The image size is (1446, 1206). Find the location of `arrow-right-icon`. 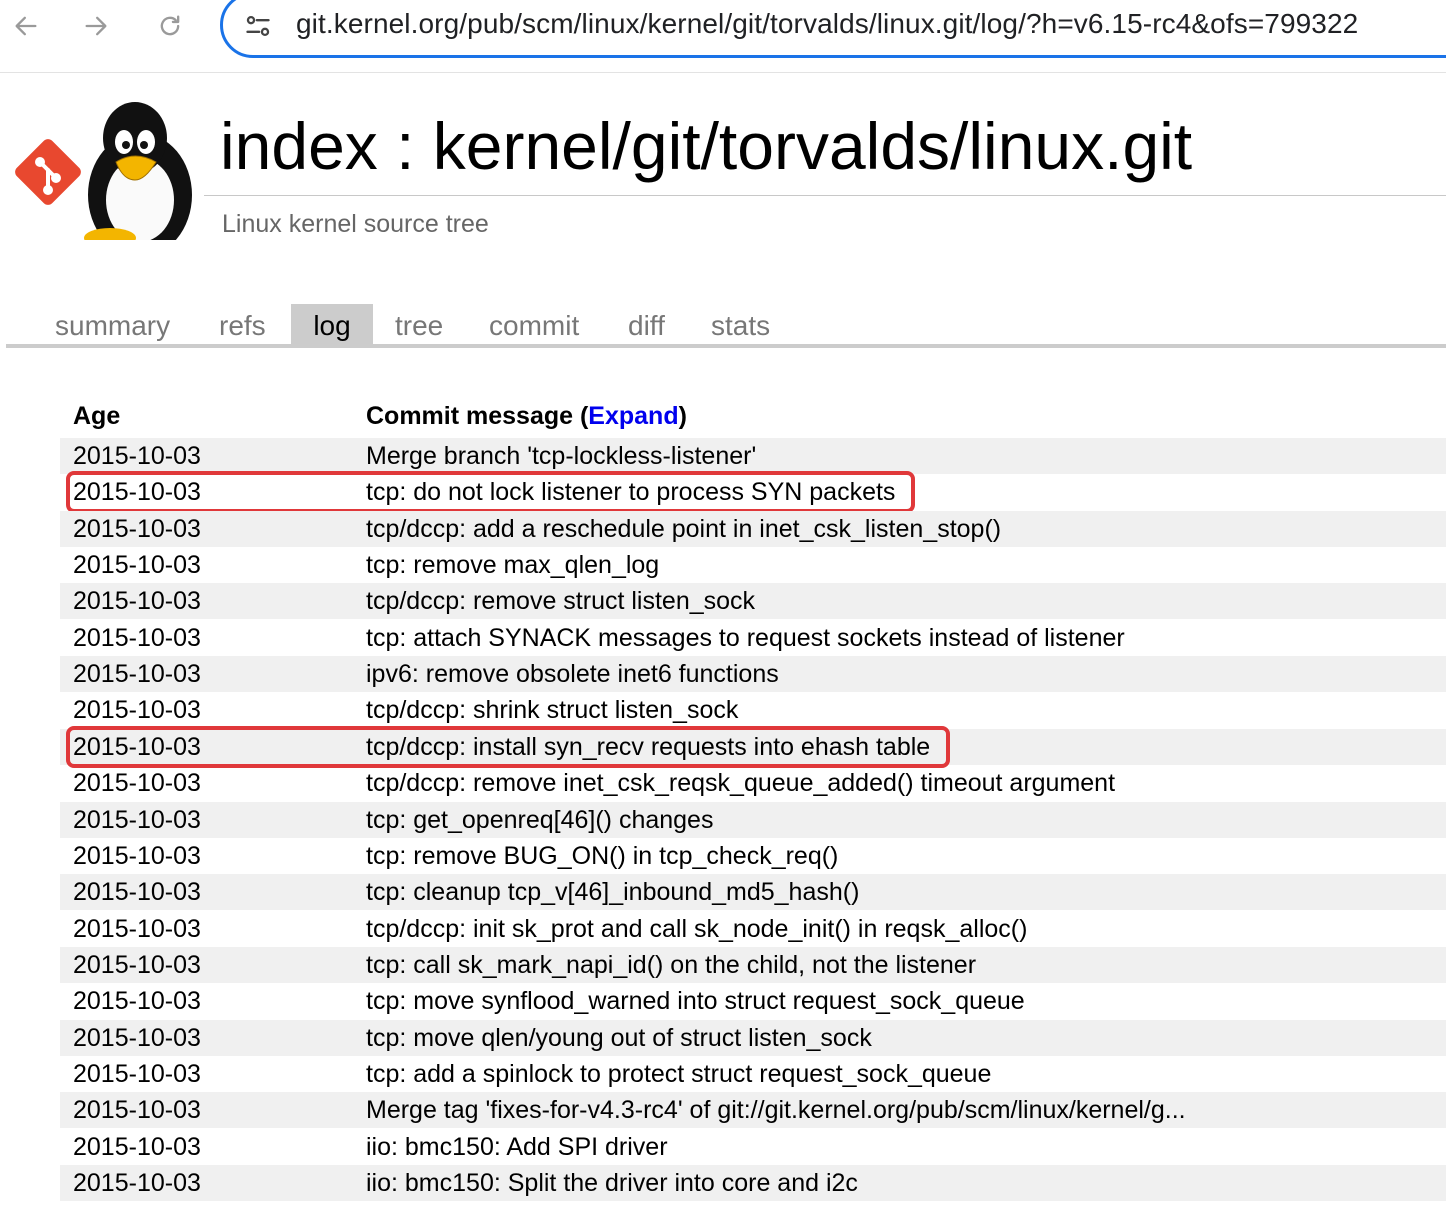

arrow-right-icon is located at coordinates (96, 26).